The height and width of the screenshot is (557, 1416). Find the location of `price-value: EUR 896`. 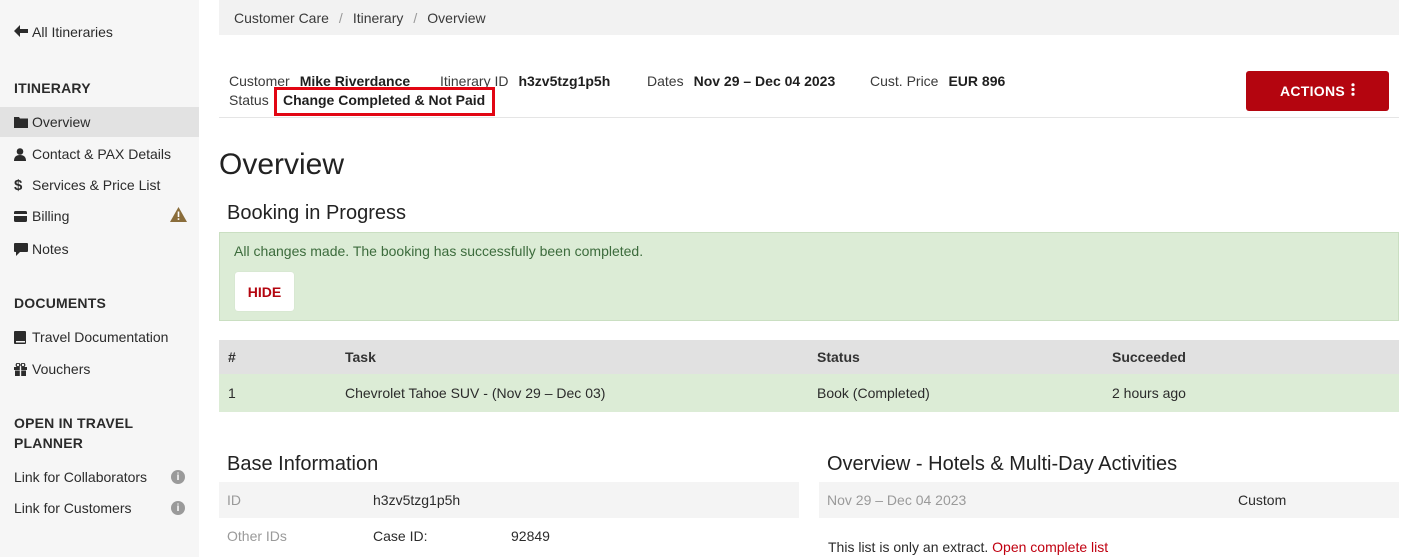

price-value: EUR 896 is located at coordinates (977, 81).